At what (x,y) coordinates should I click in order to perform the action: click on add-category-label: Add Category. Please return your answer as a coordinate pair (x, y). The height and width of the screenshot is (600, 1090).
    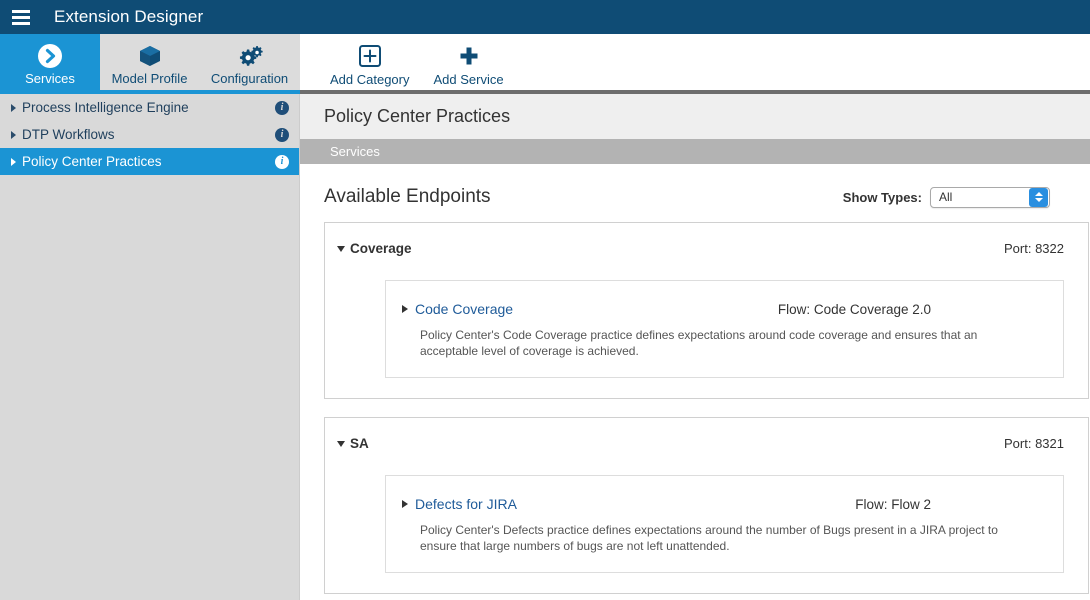
    Looking at the image, I should click on (370, 79).